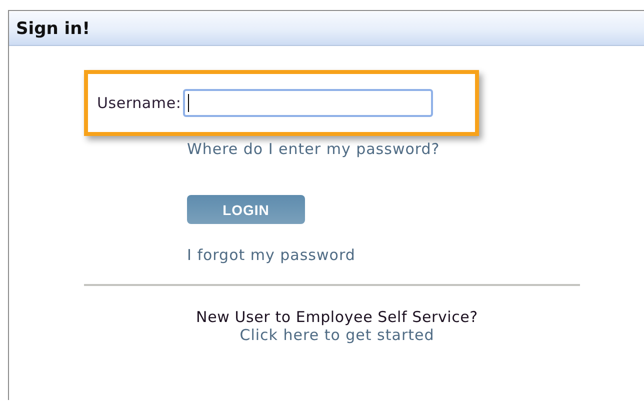 The image size is (644, 405). I want to click on get-started-link: Click here to get started, so click(337, 335).